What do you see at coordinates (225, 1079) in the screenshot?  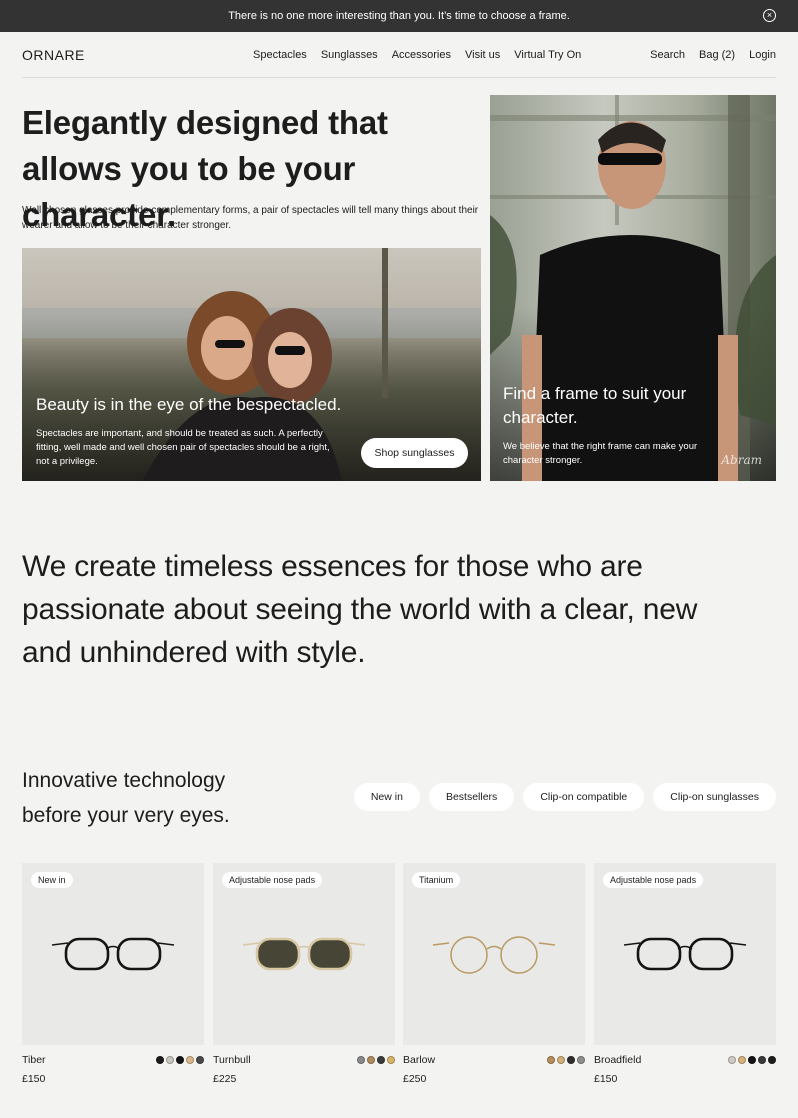 I see `product-price: £225` at bounding box center [225, 1079].